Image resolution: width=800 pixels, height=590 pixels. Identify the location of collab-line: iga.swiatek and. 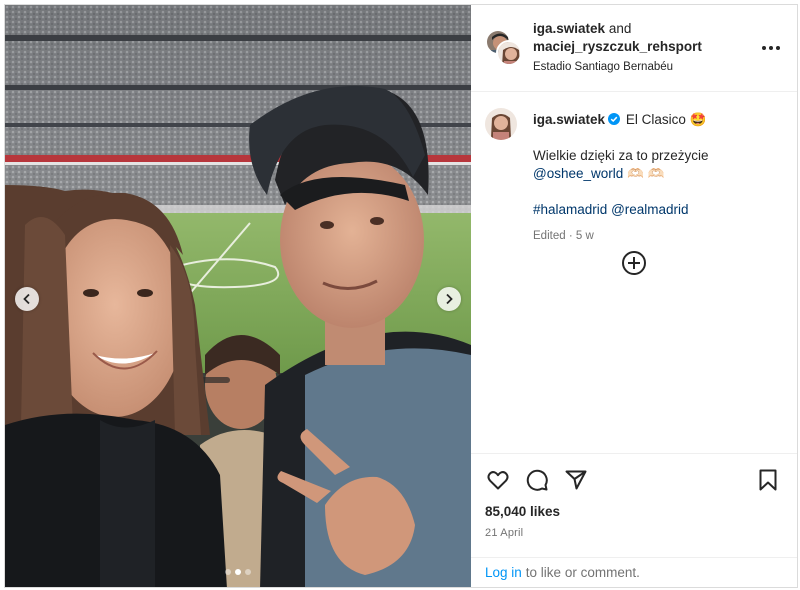
(646, 29).